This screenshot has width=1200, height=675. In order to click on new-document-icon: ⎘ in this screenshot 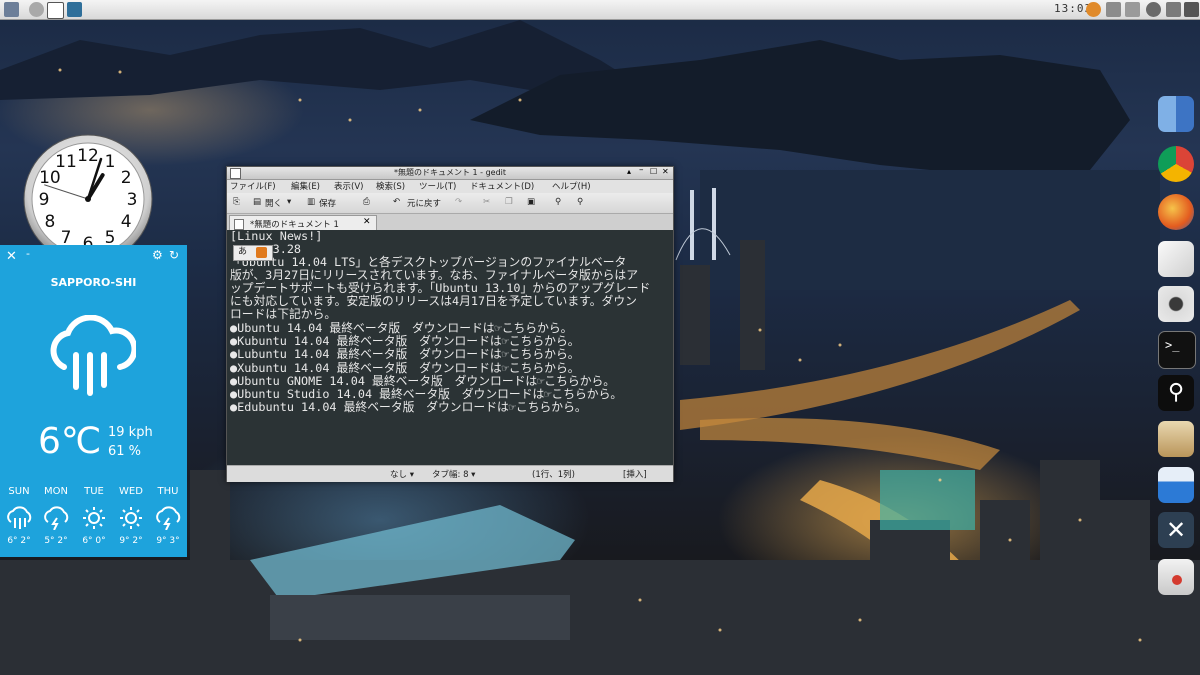, I will do `click(236, 202)`.